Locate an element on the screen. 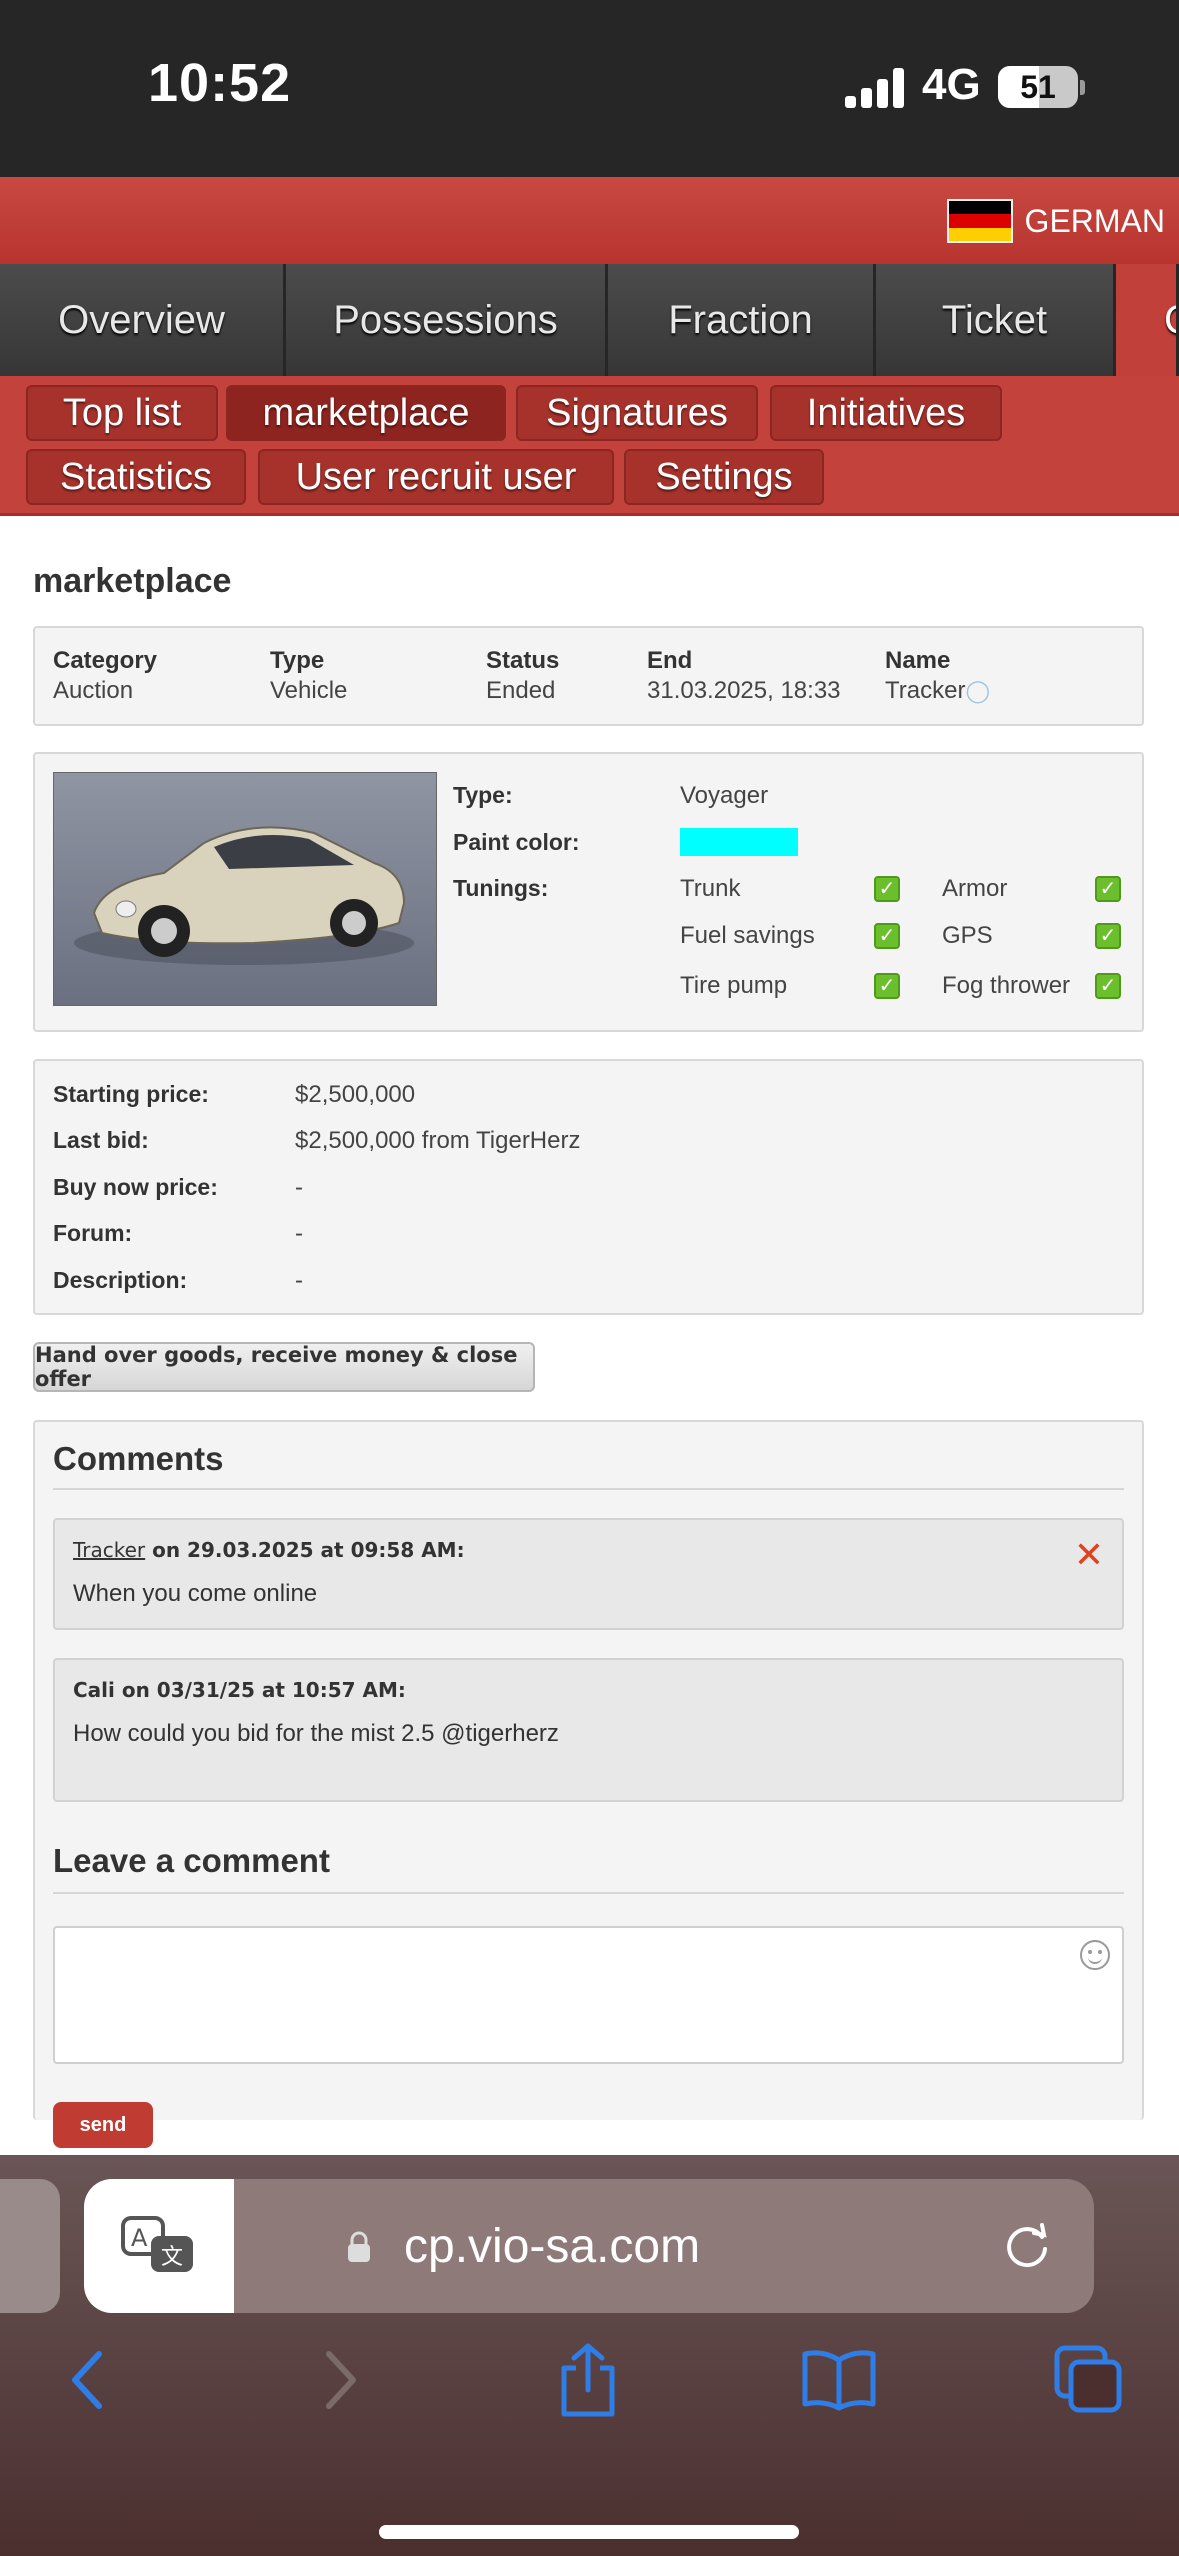 The height and width of the screenshot is (2556, 1179). delete-icon: ✕ is located at coordinates (1089, 1555).